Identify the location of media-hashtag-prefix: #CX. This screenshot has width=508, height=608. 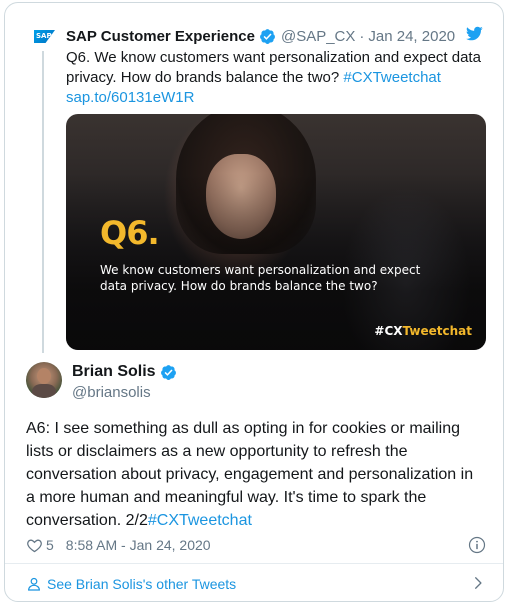
(388, 331).